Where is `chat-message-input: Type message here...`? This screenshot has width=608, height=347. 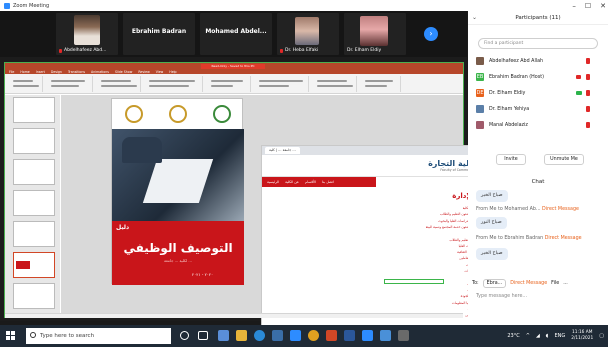 chat-message-input: Type message here... is located at coordinates (538, 297).